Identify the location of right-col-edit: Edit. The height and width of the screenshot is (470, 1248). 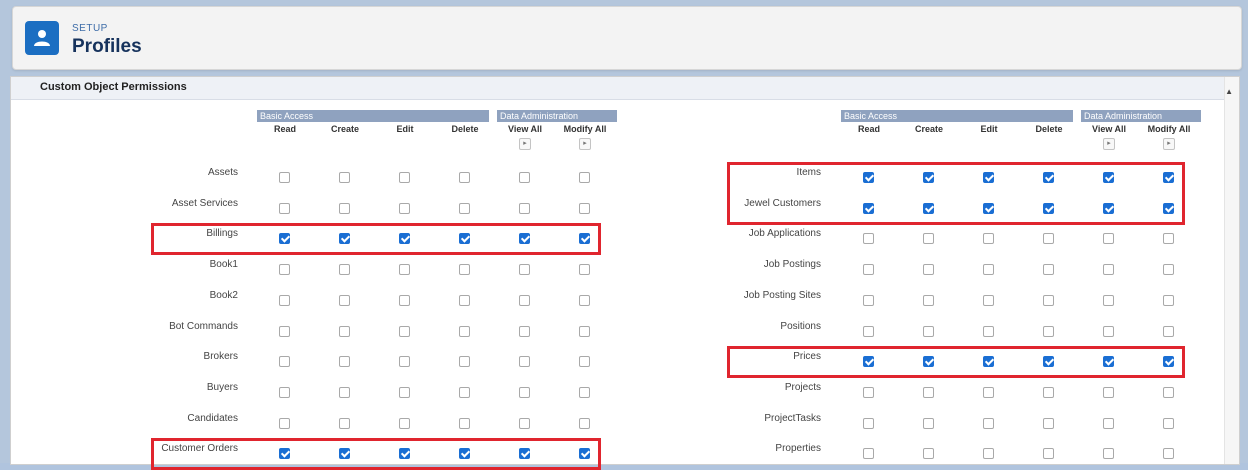
(989, 129).